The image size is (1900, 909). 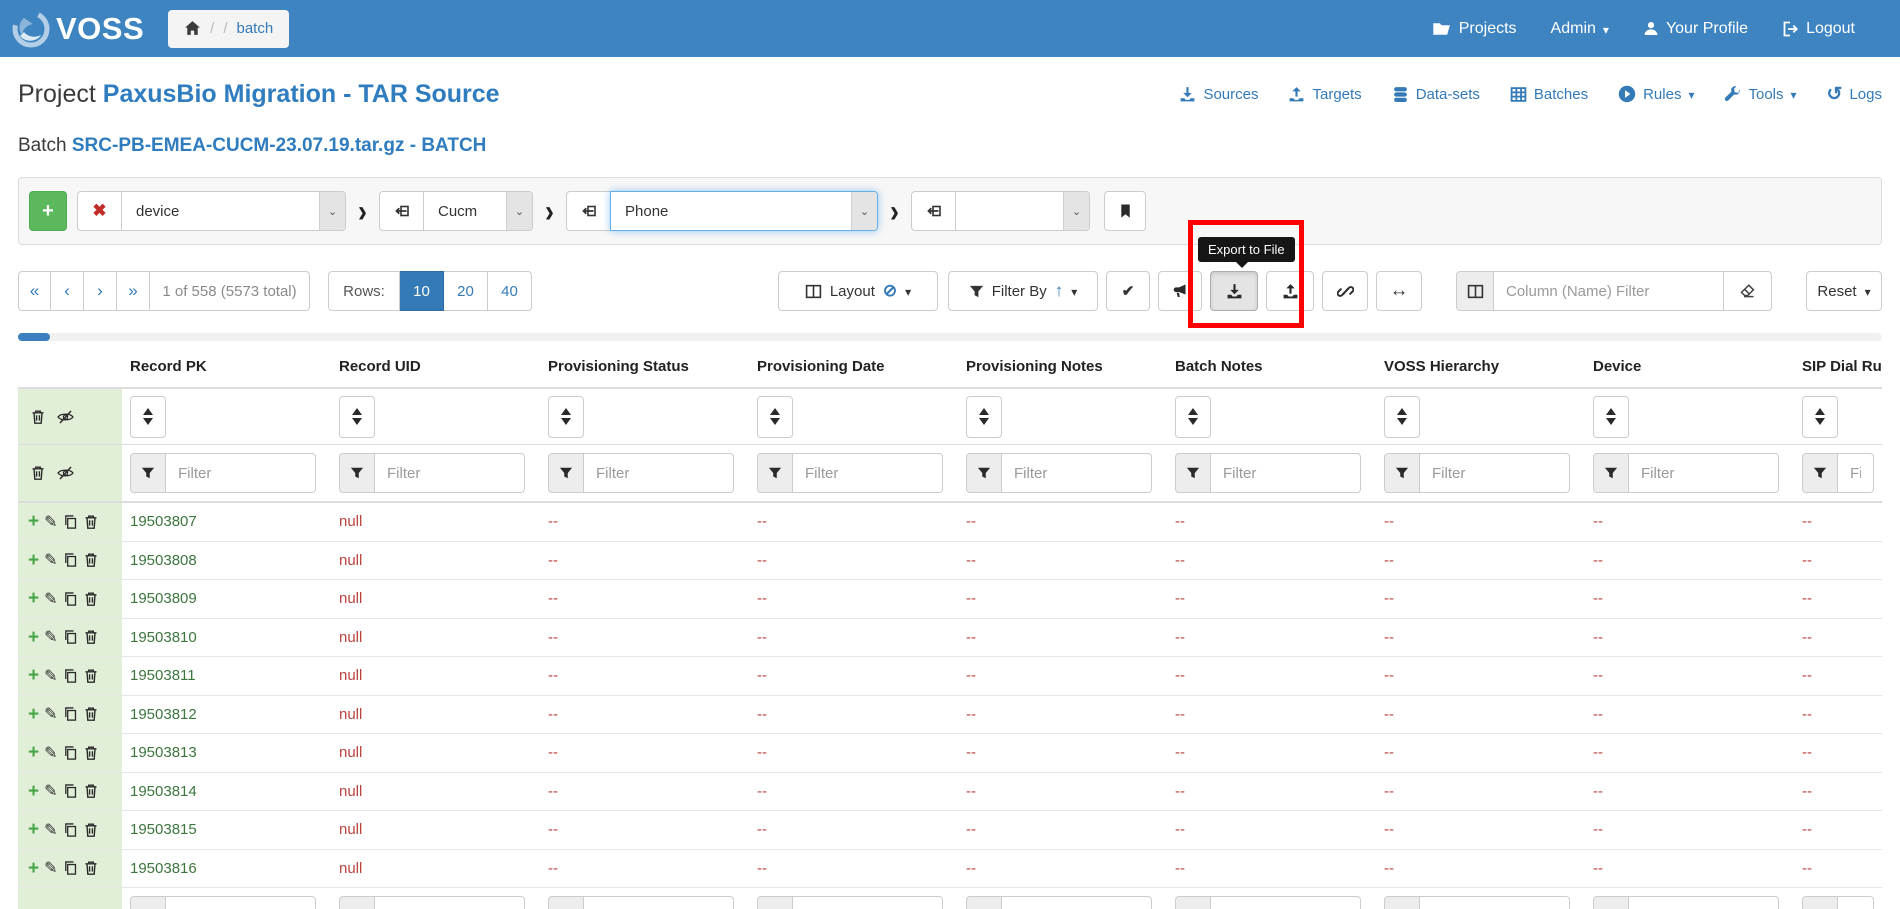 What do you see at coordinates (1436, 94) in the screenshot?
I see `nav-data-sets: Data-sets` at bounding box center [1436, 94].